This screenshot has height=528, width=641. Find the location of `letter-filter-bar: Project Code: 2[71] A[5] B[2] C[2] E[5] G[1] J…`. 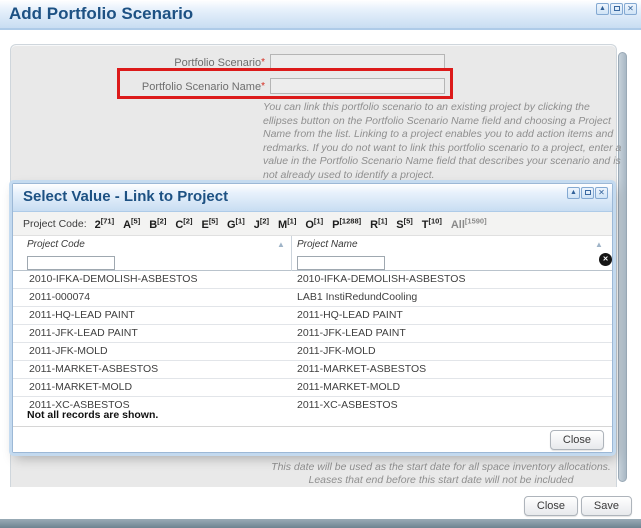

letter-filter-bar: Project Code: 2[71] A[5] B[2] C[2] E[5] G[1] J… is located at coordinates (312, 224).